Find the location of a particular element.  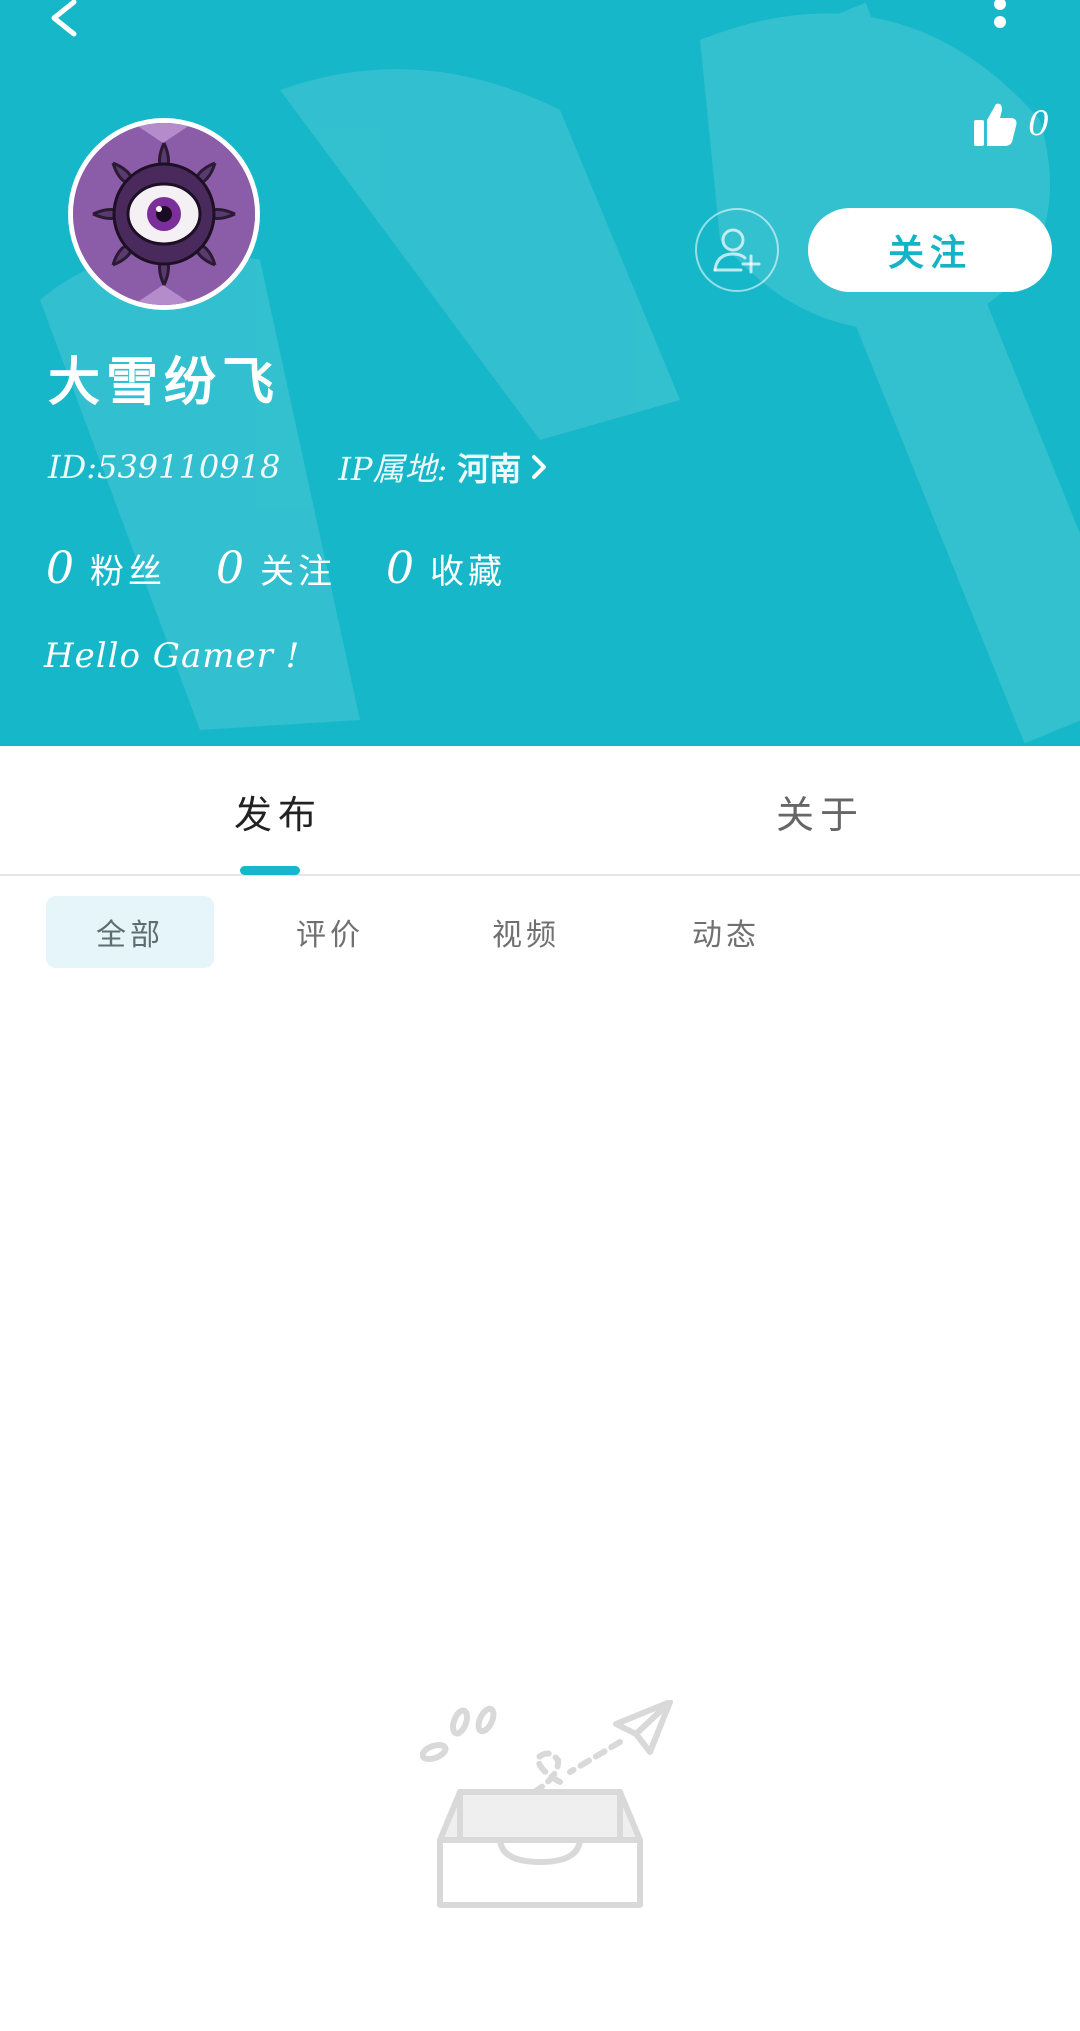

stat-label: 粉丝 is located at coordinates (128, 571).